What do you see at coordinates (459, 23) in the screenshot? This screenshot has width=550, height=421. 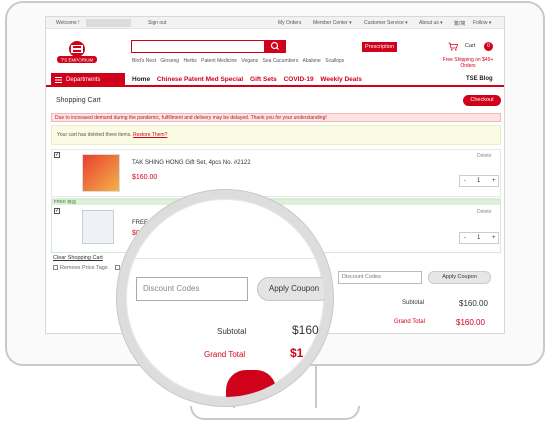 I see `language-switch: 繁/简` at bounding box center [459, 23].